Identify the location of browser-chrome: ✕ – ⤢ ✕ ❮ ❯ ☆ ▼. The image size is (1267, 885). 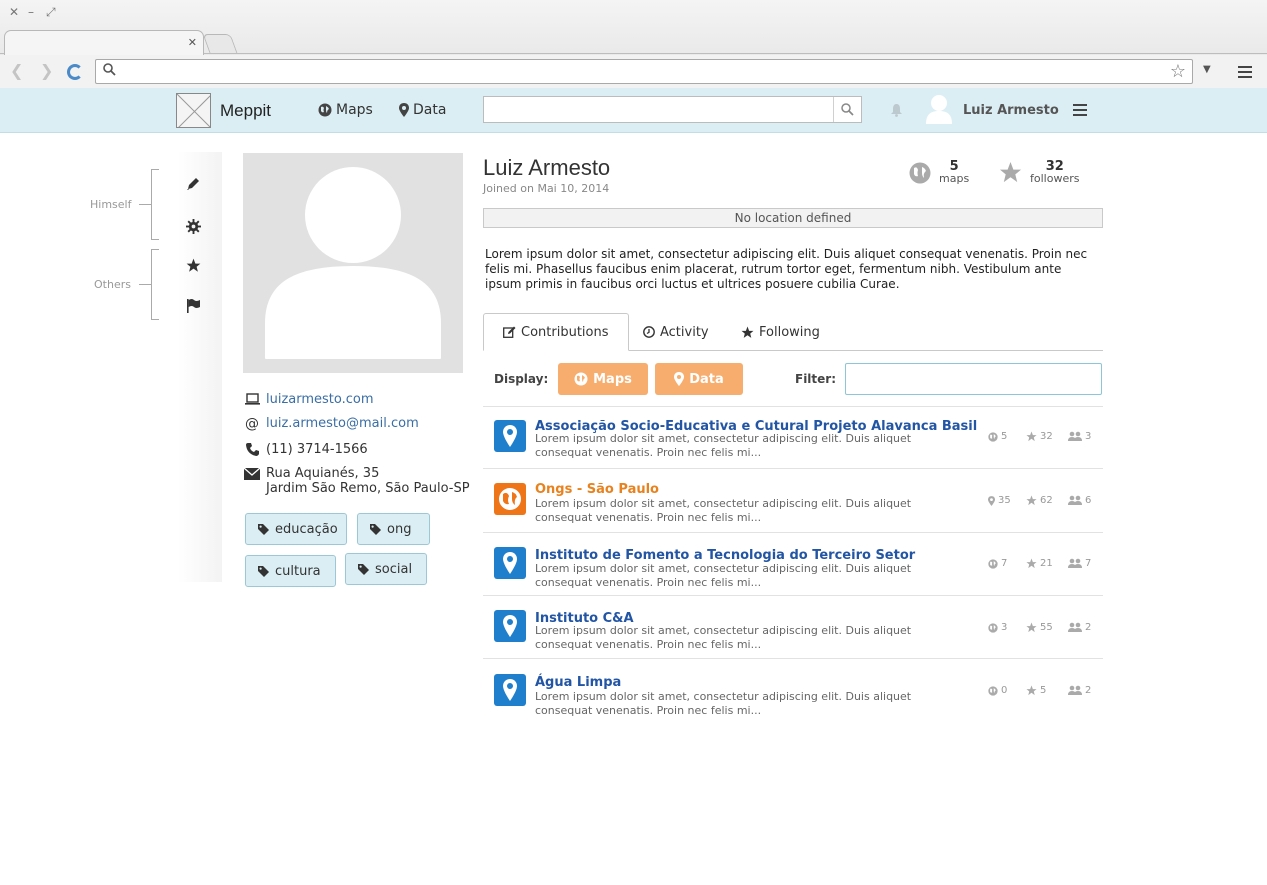
(633, 44).